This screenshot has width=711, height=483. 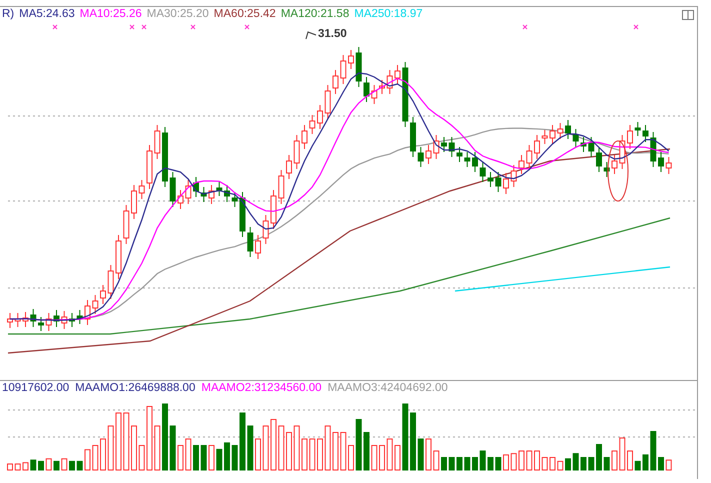 What do you see at coordinates (261, 388) in the screenshot?
I see `volume-average-label: MAAMO2:31234560.00` at bounding box center [261, 388].